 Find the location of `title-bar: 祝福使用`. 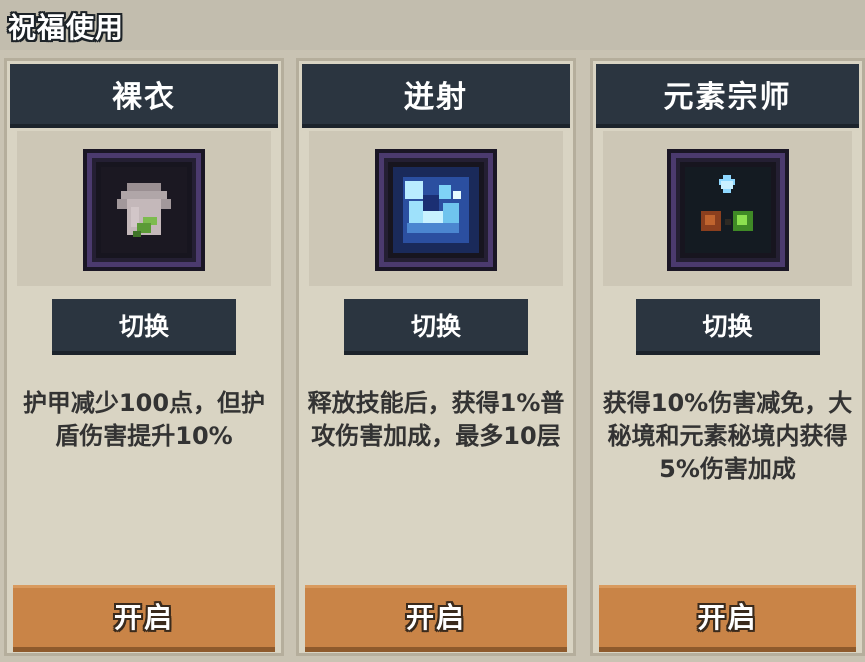

title-bar: 祝福使用 is located at coordinates (432, 25).